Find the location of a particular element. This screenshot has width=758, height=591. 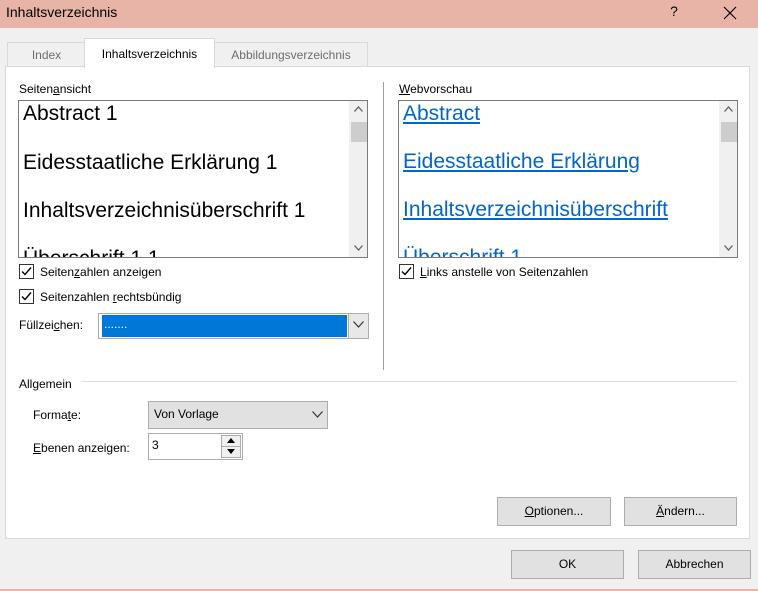

tab-label: Index is located at coordinates (46, 55).